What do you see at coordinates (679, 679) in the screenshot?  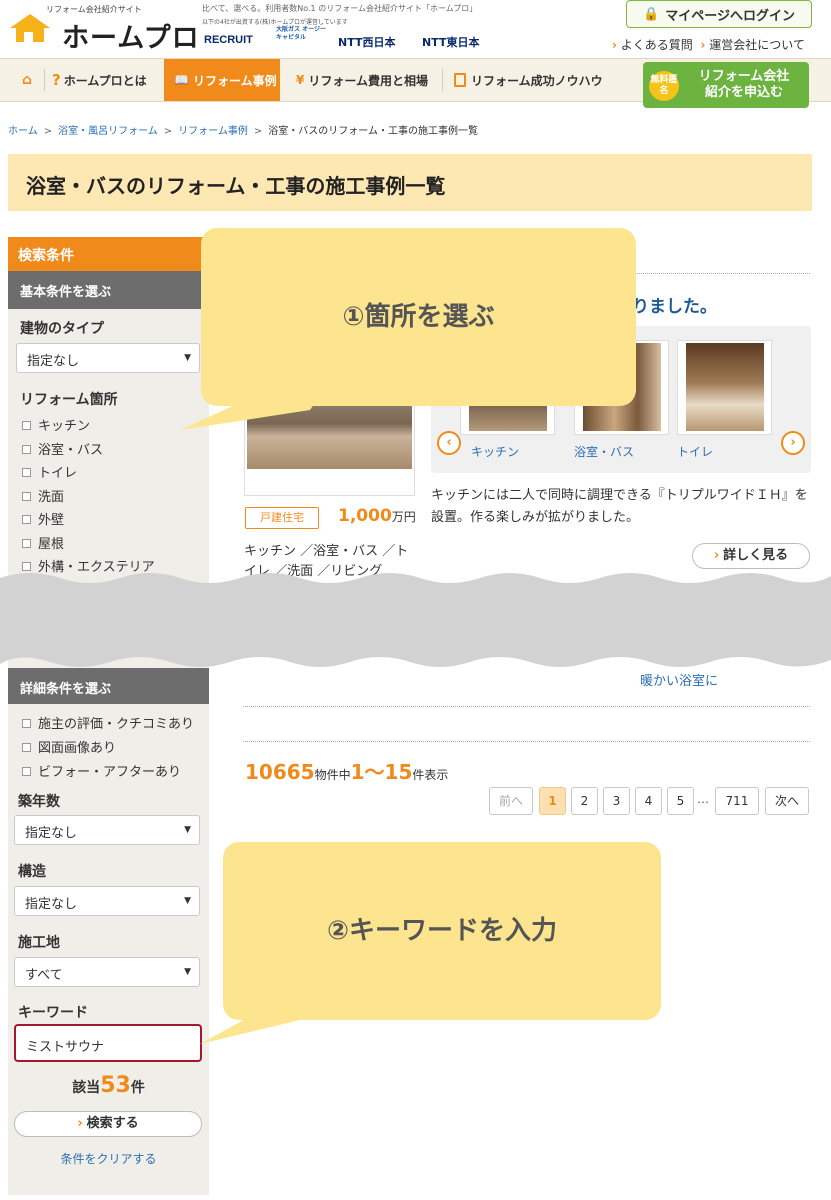 I see `case-title-link: 暖かい浴室に` at bounding box center [679, 679].